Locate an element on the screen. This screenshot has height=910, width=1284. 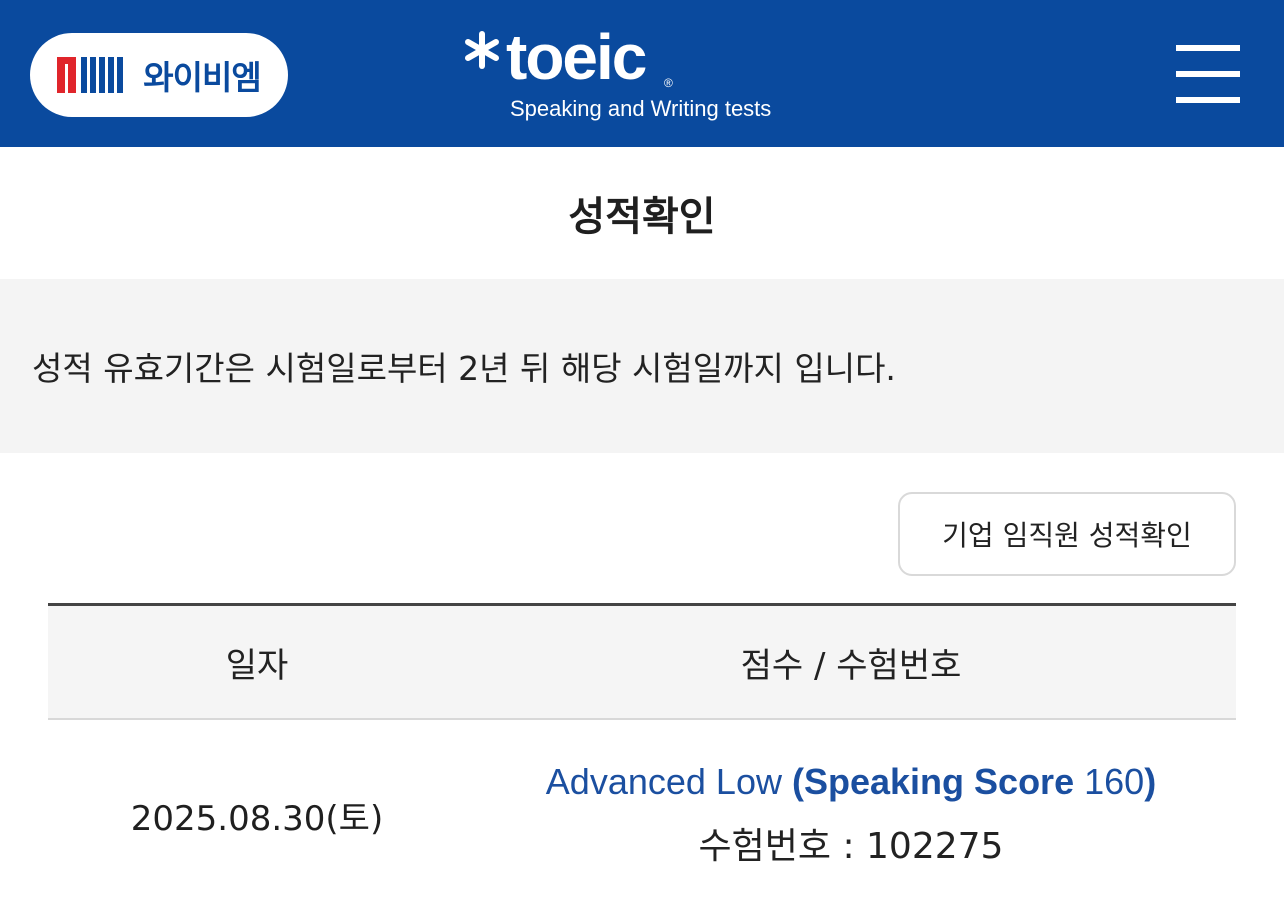
hamburger-menu-button is located at coordinates (1208, 74).